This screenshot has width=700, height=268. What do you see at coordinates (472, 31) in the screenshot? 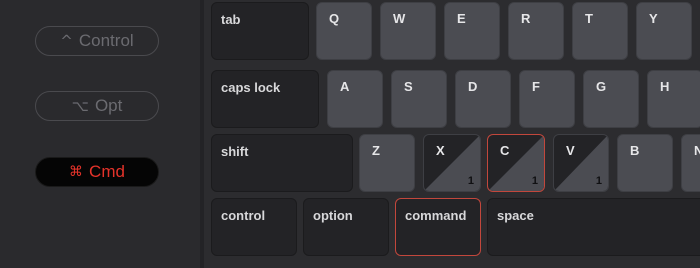
I see `key-e: E` at bounding box center [472, 31].